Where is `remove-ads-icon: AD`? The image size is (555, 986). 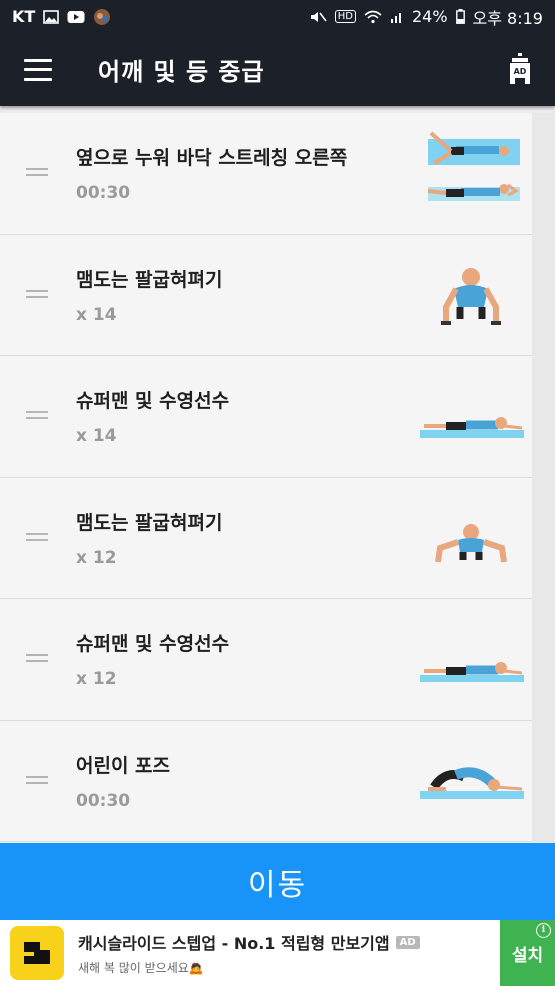
remove-ads-icon: AD is located at coordinates (520, 69).